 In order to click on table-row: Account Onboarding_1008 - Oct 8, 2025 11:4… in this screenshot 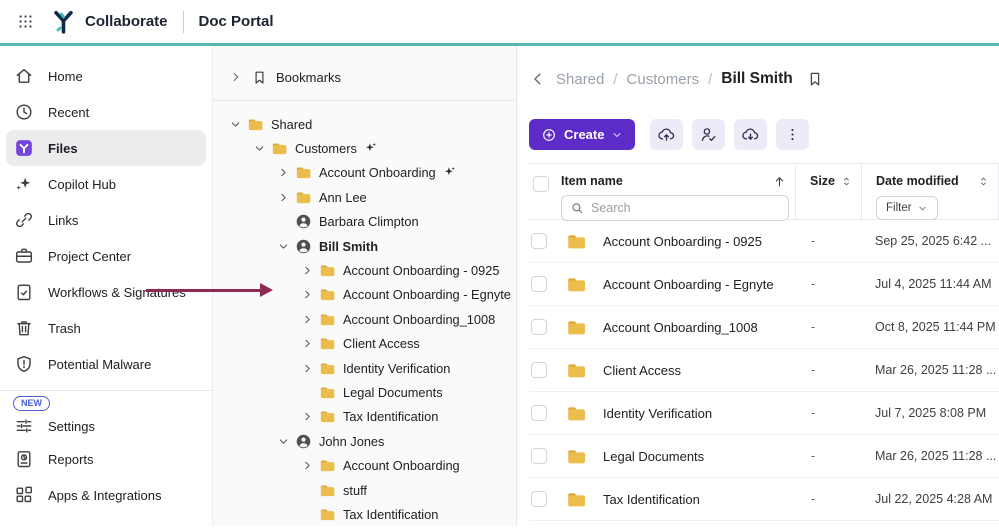, I will do `click(764, 327)`.